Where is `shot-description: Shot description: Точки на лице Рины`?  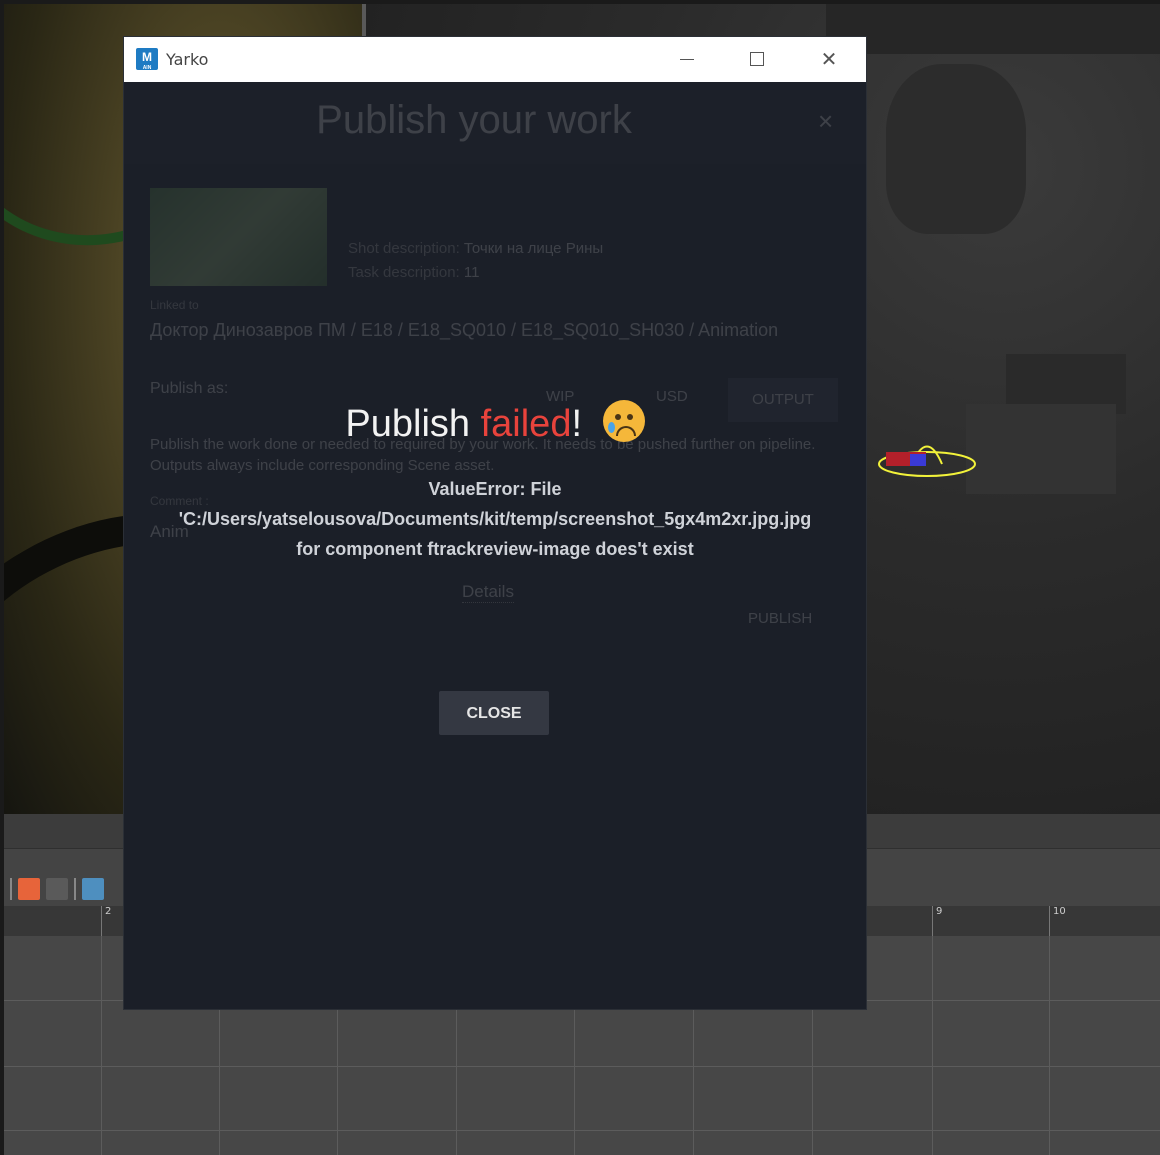
shot-description: Shot description: Точки на лице Рины is located at coordinates (476, 248).